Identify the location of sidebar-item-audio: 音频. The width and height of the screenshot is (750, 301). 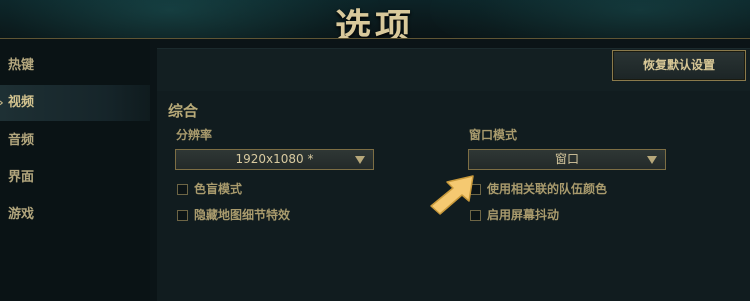
(75, 141).